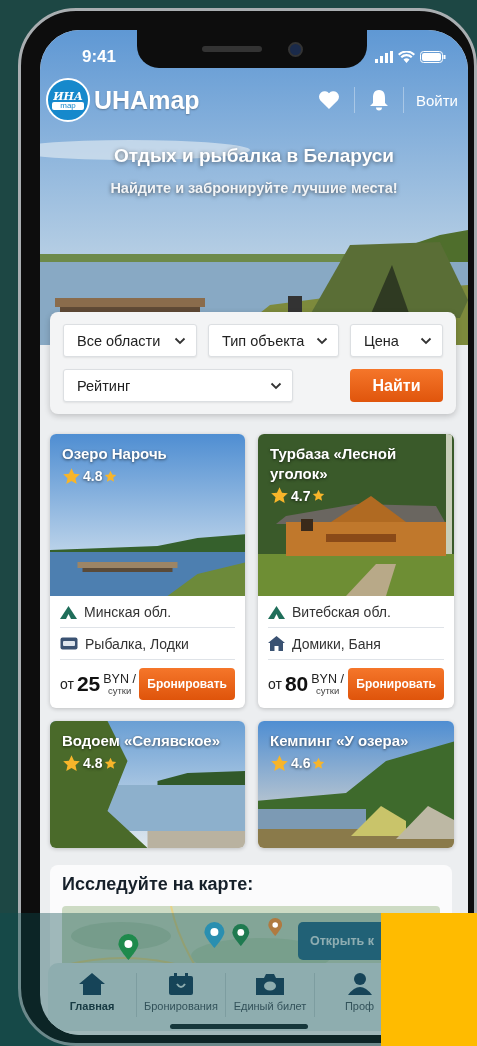  Describe the element at coordinates (379, 100) in the screenshot. I see `bell-icon` at that location.